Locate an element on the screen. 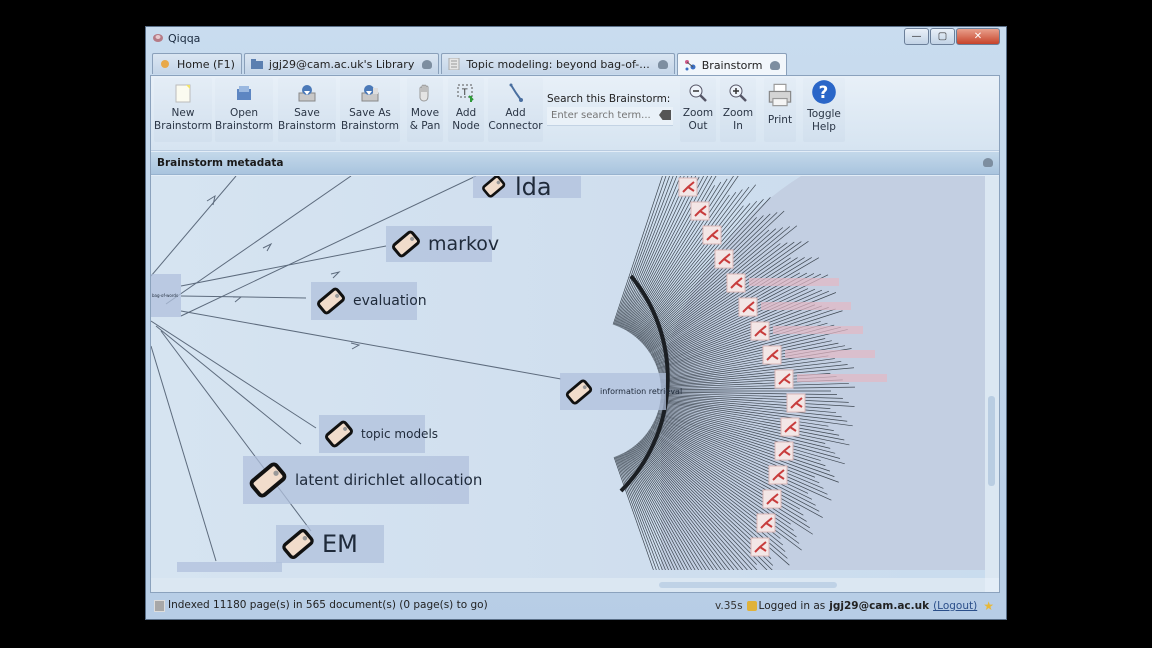  minimize-button: — is located at coordinates (916, 36).